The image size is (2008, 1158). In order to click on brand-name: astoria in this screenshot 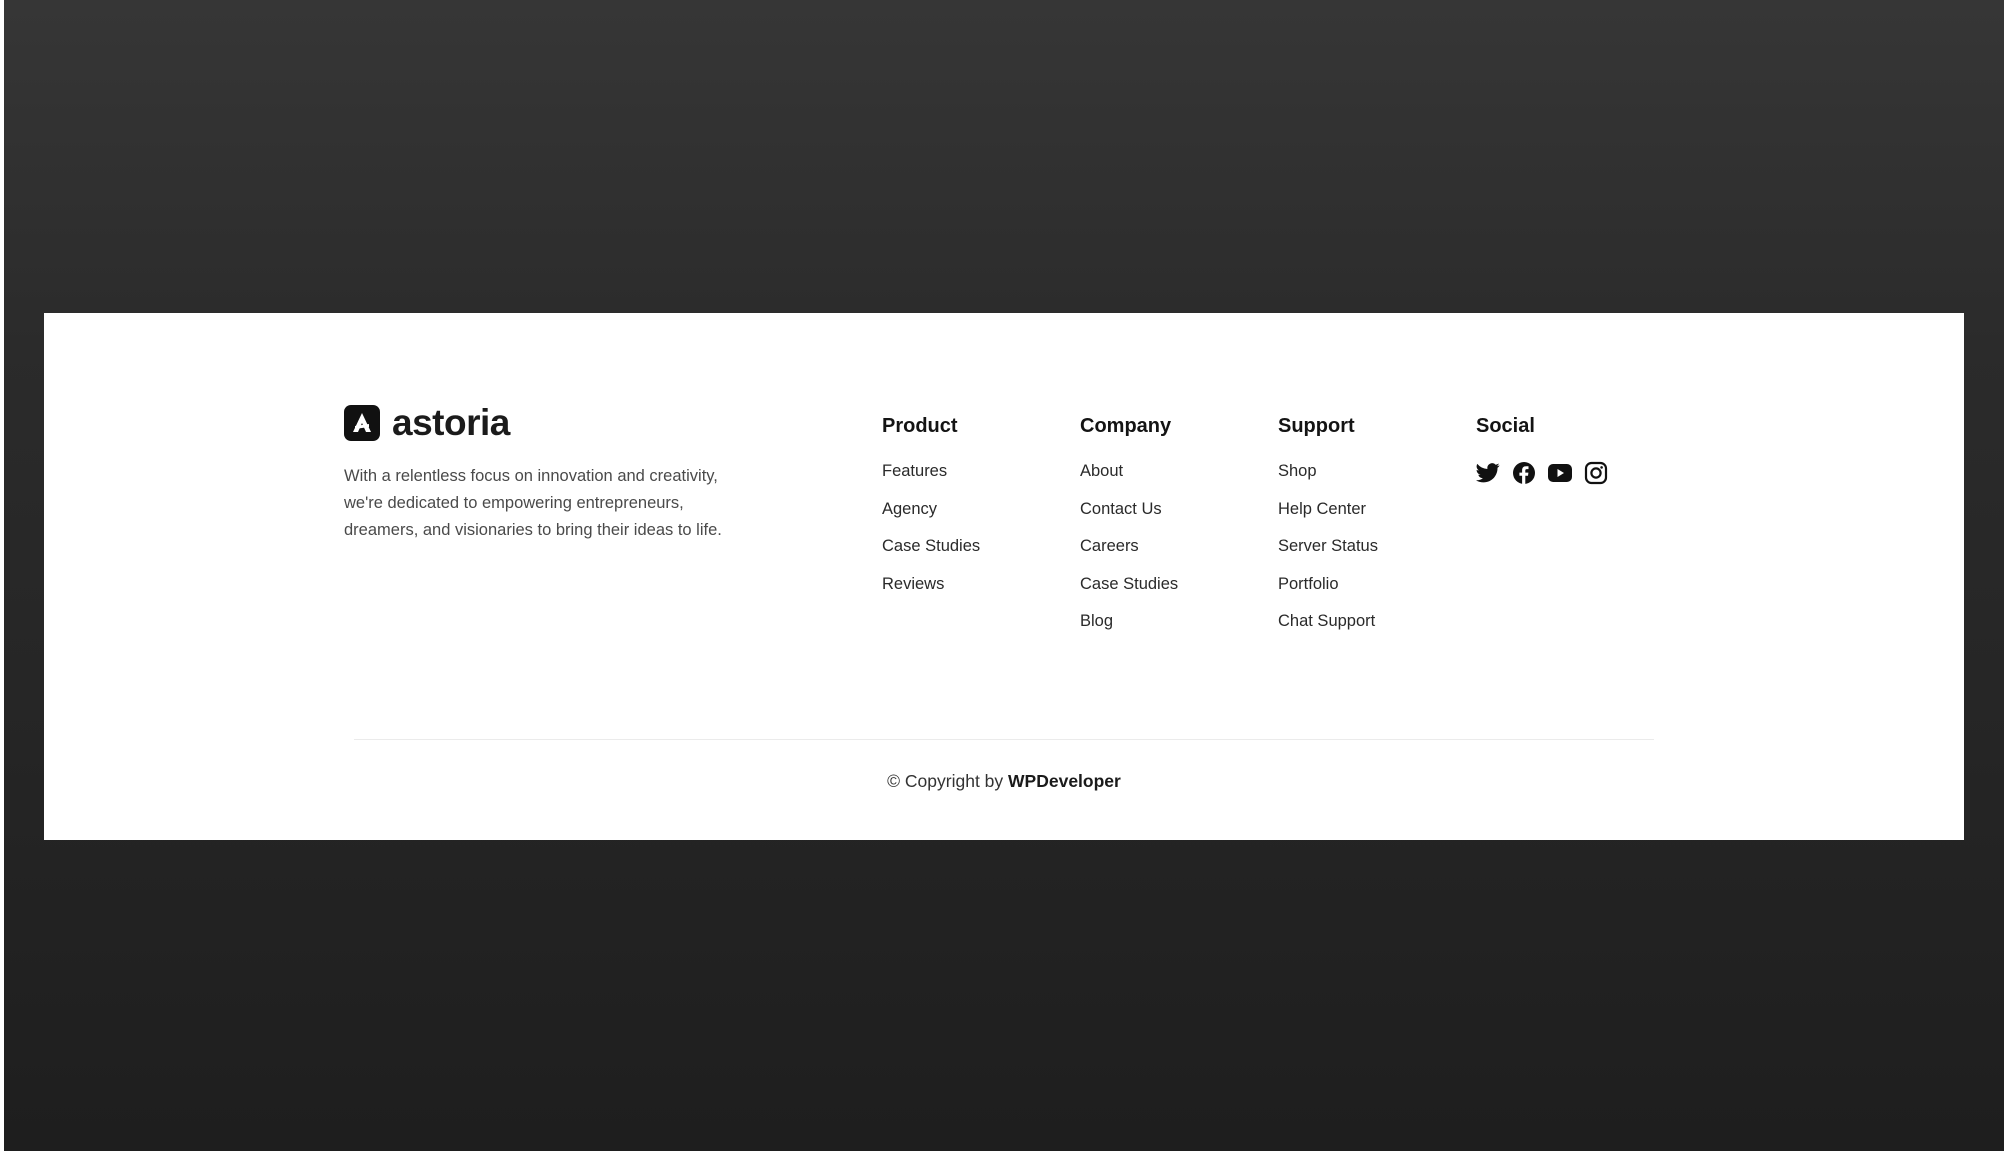, I will do `click(451, 422)`.